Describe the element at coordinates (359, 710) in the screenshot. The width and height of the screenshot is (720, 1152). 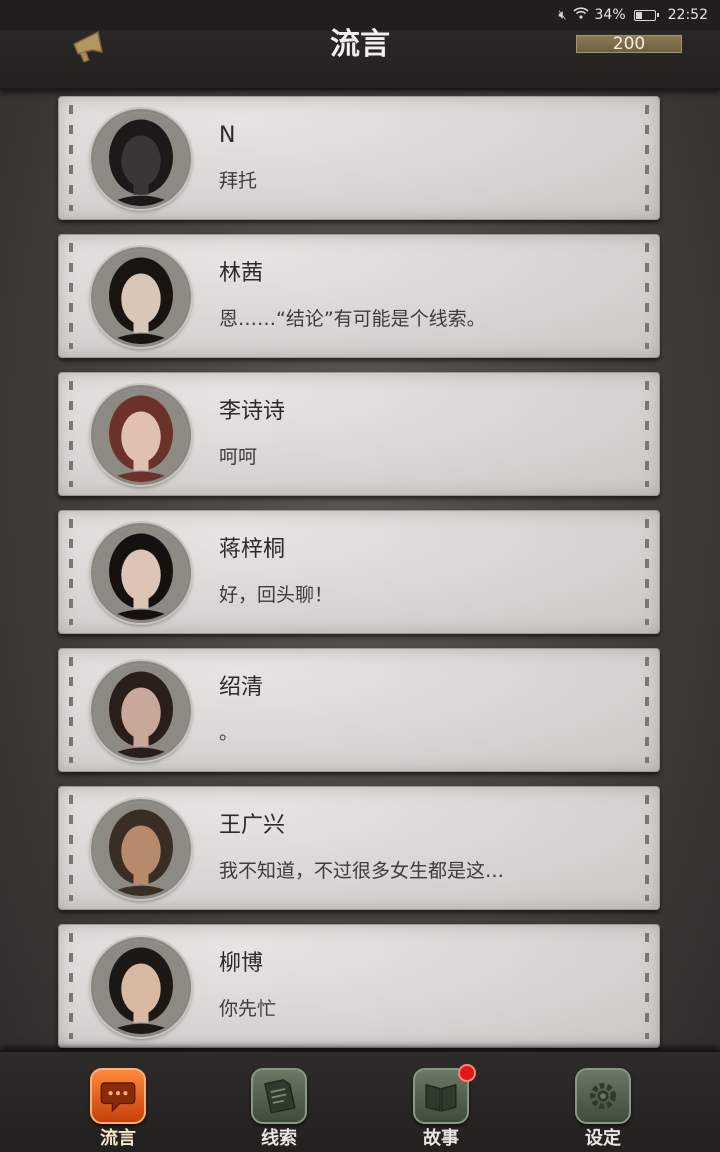
I see `contact-card: 绍清。` at that location.